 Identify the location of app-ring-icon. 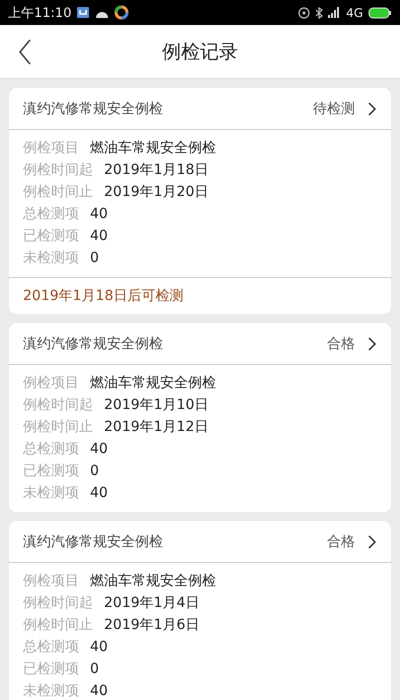
(122, 12).